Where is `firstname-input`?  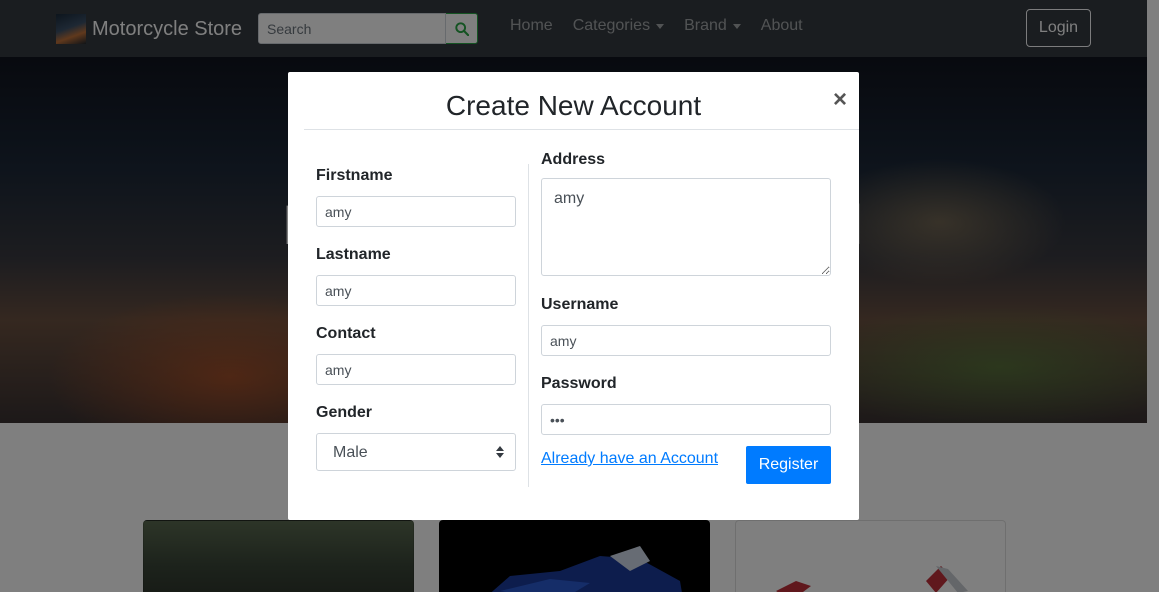 firstname-input is located at coordinates (416, 211).